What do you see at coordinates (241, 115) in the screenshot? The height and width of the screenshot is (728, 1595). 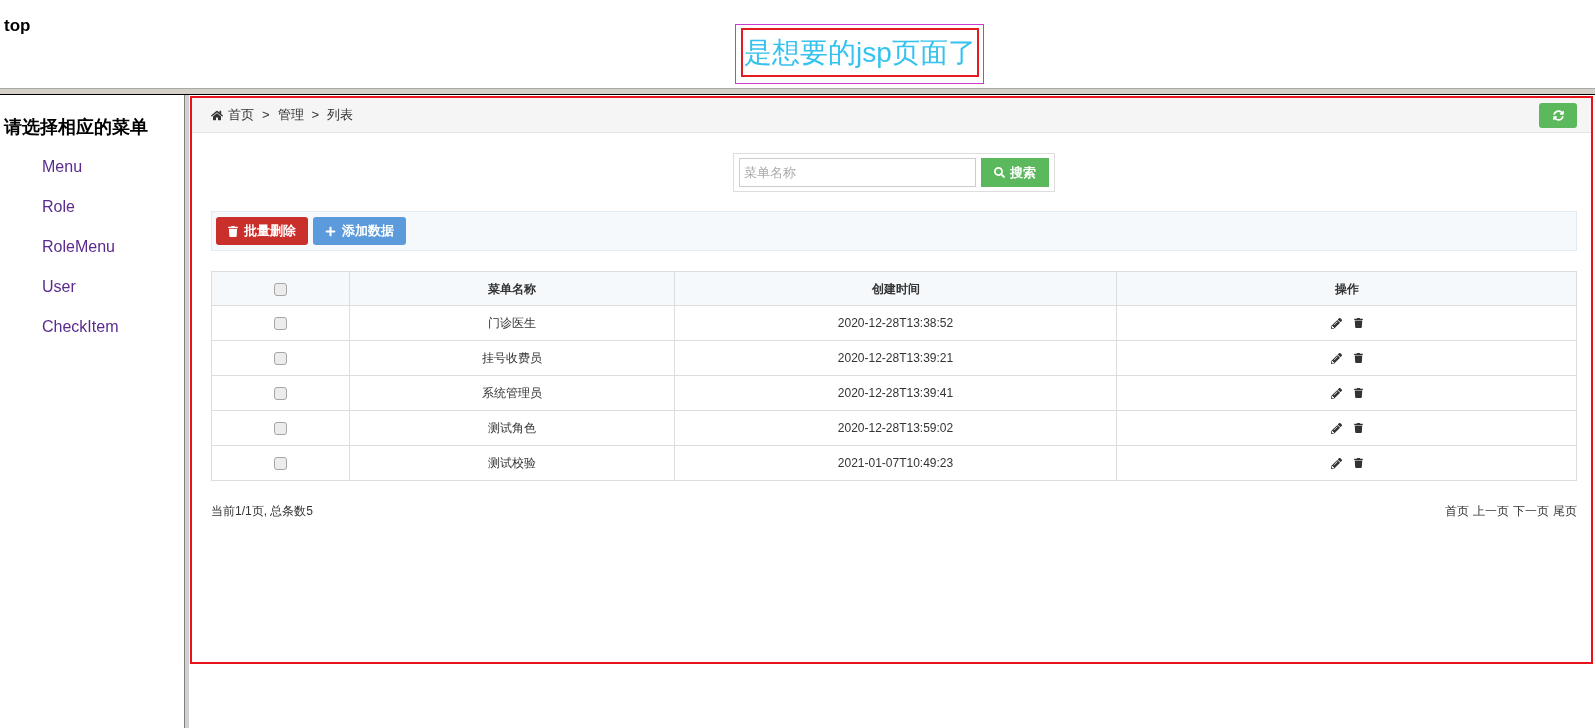 I see `breadcrumb-link: 首页` at bounding box center [241, 115].